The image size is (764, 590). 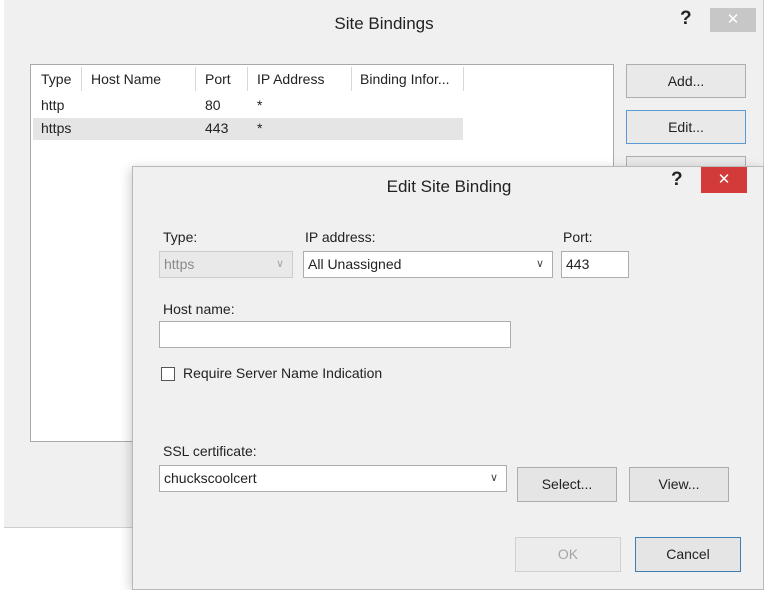 What do you see at coordinates (226, 264) in the screenshot?
I see `type-select: https ∨` at bounding box center [226, 264].